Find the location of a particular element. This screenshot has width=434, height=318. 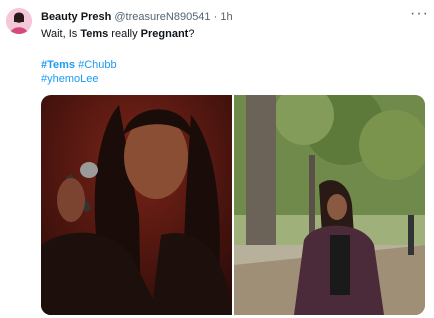

tweet-text: Wait, Is Tems really Pregnant? is located at coordinates (117, 34).